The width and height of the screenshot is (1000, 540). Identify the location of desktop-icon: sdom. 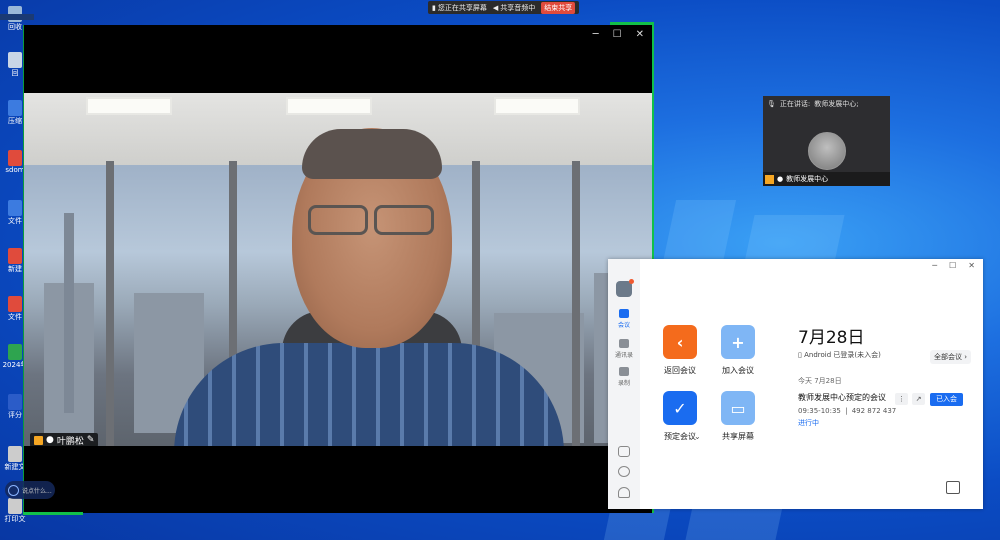
(15, 162).